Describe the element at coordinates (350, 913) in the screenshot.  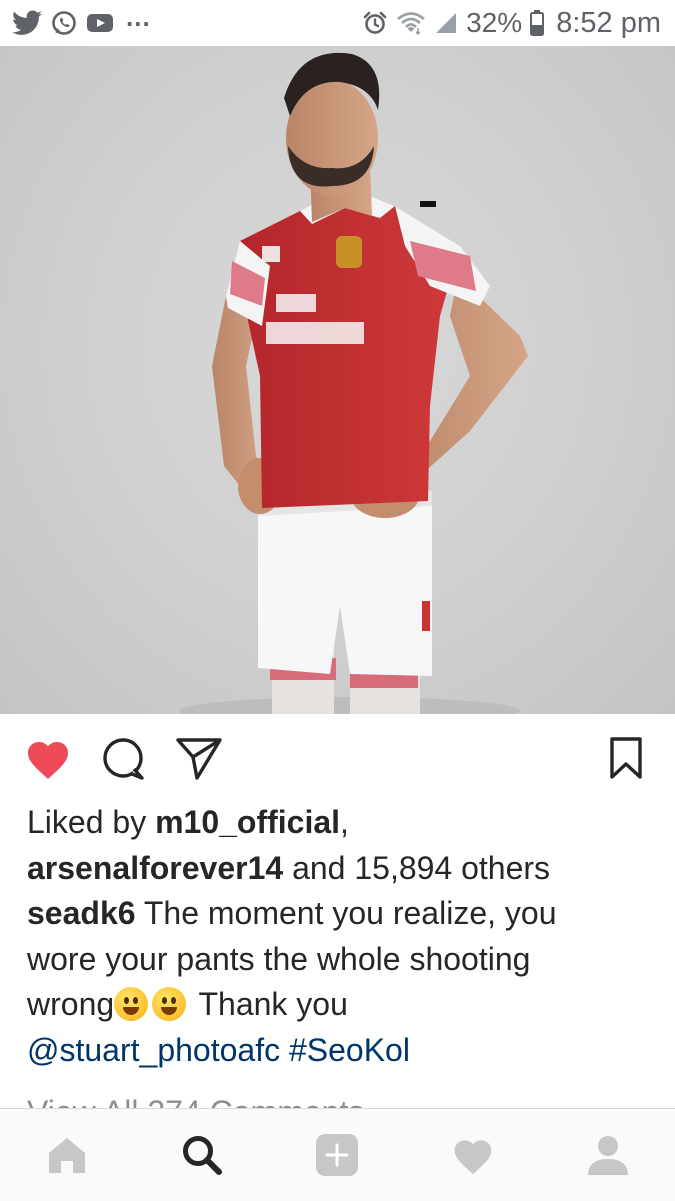
I see `caption-text-1: The moment you realize, you` at that location.